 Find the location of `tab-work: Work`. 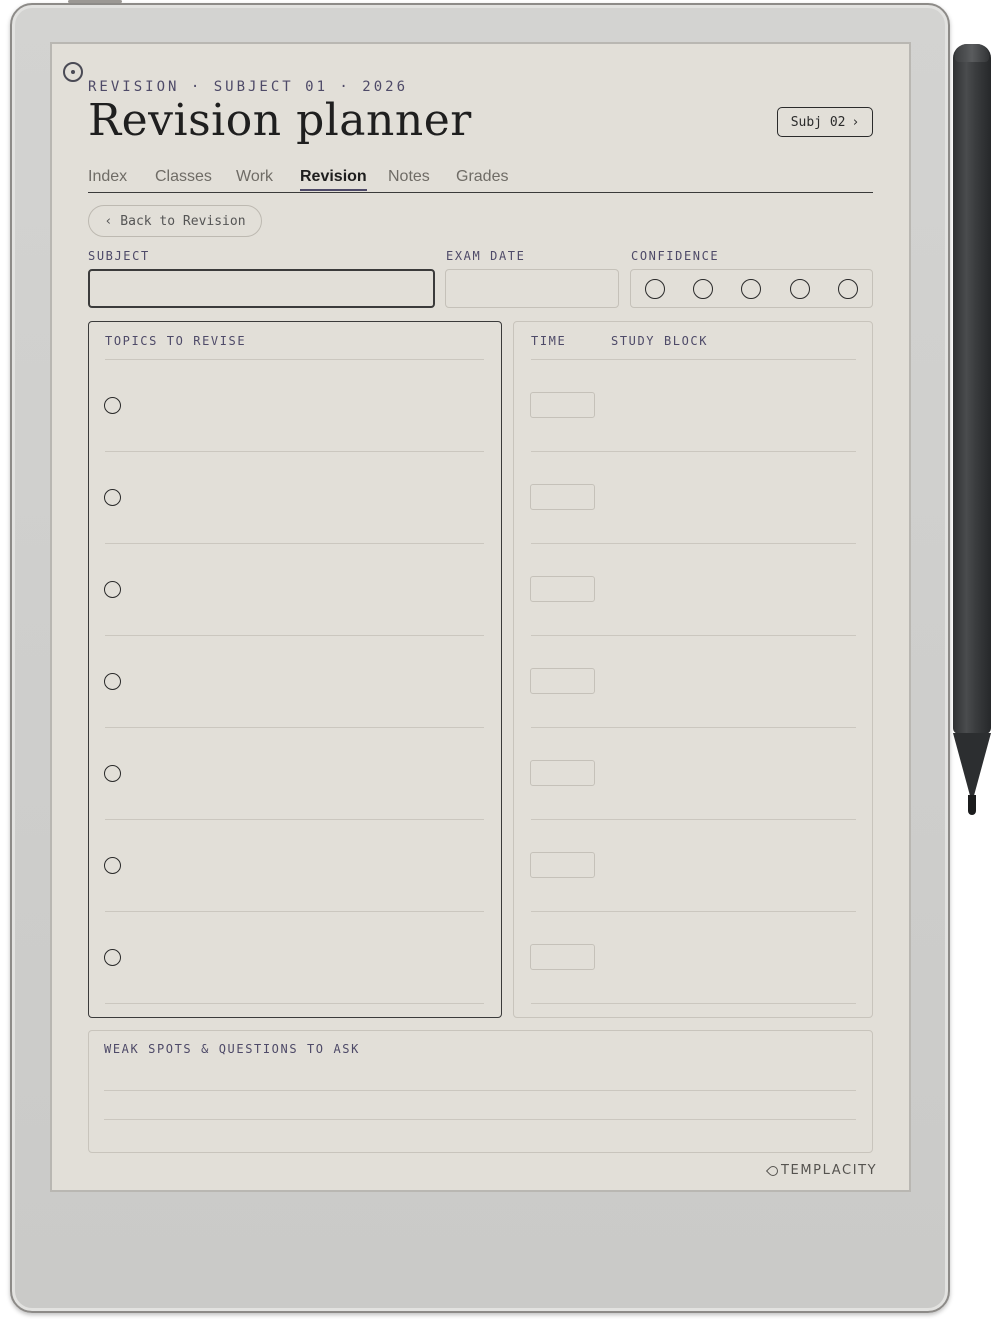

tab-work: Work is located at coordinates (254, 177).